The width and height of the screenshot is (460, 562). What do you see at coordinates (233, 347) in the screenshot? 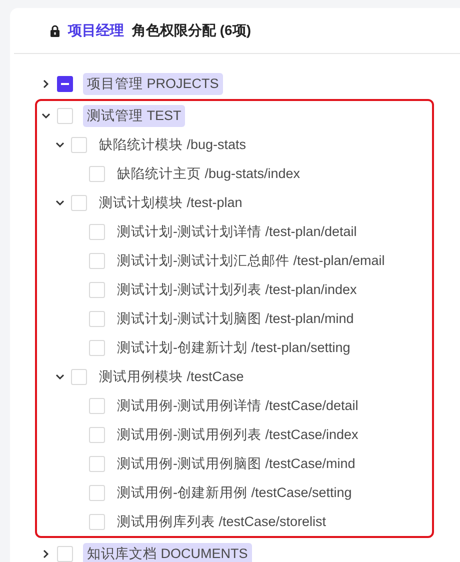
I see `tree-item-label: 测试计划-创建新计划 /test-plan/setting` at bounding box center [233, 347].